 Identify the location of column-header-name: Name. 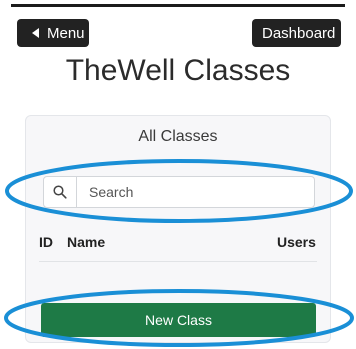
(86, 242).